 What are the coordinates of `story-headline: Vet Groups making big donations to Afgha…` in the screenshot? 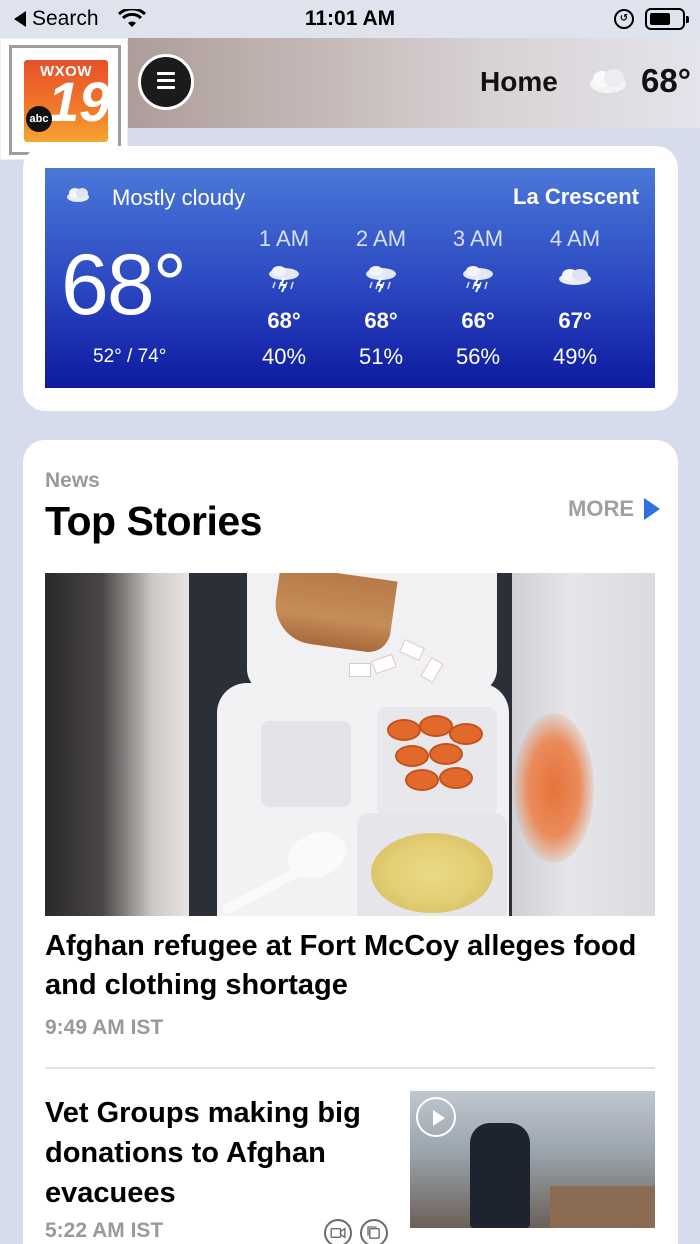 It's located at (215, 1153).